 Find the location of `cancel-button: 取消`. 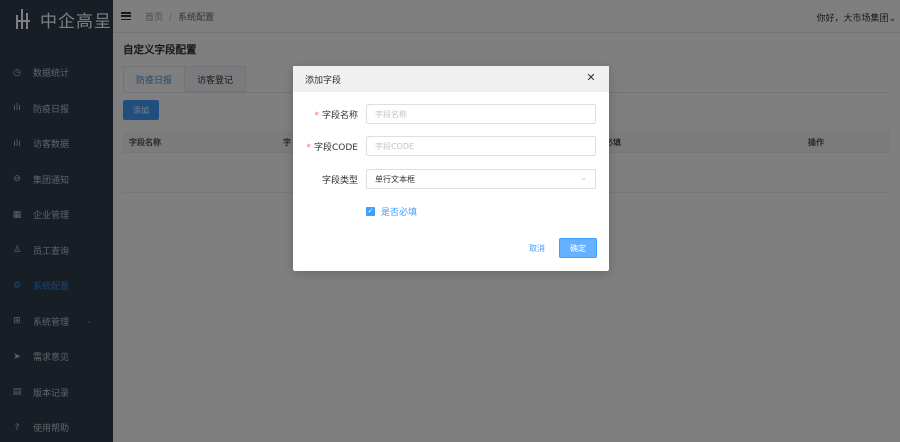

cancel-button: 取消 is located at coordinates (537, 248).